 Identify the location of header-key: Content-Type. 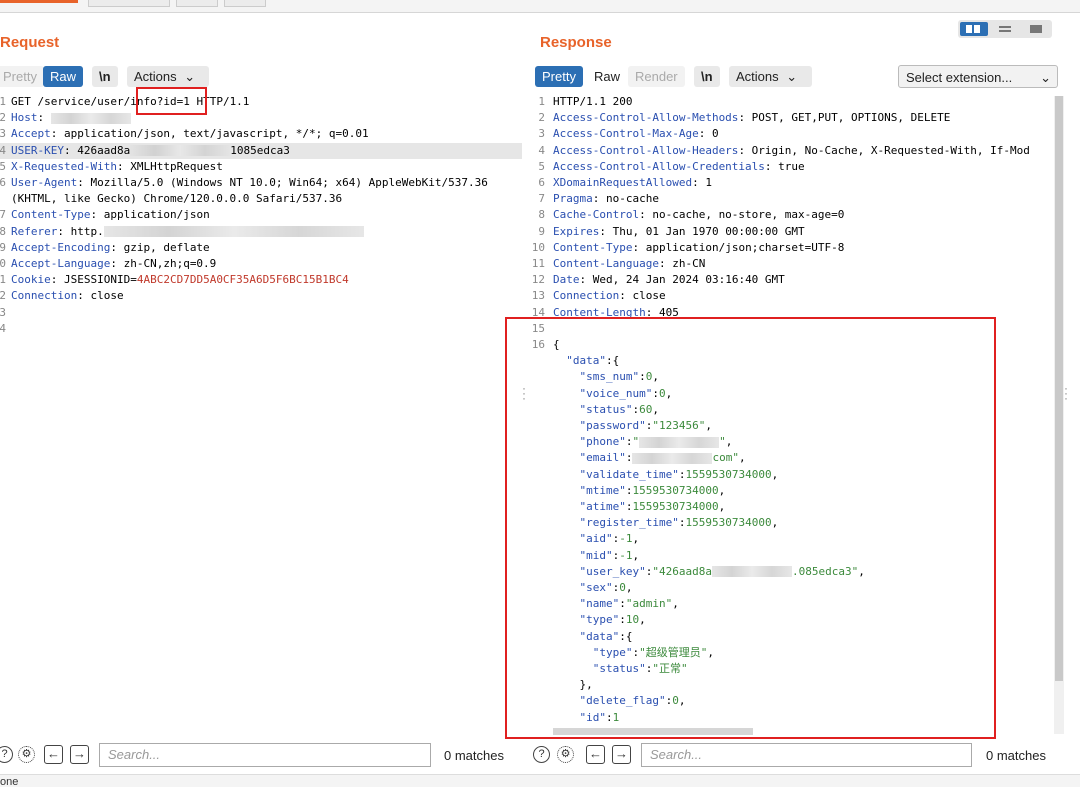
(51, 215).